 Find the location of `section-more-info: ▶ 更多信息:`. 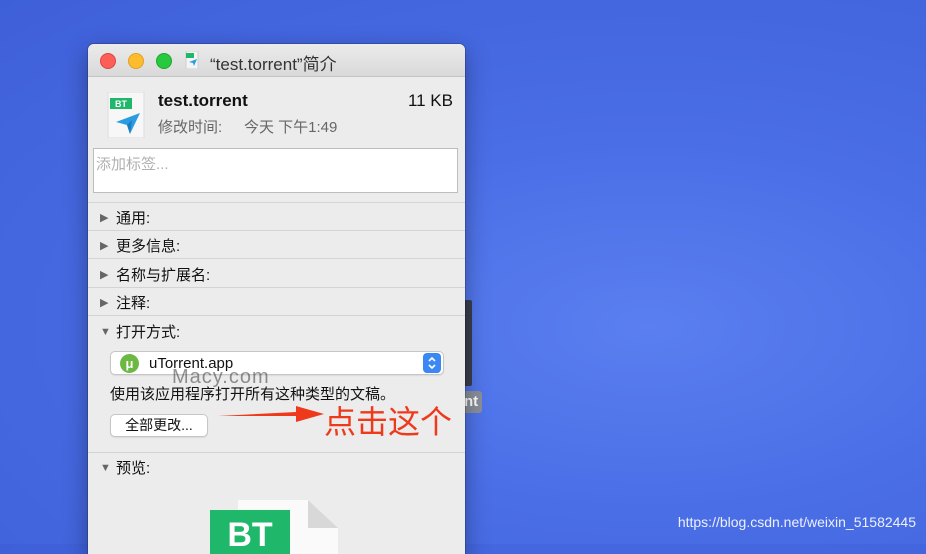

section-more-info: ▶ 更多信息: is located at coordinates (140, 245).